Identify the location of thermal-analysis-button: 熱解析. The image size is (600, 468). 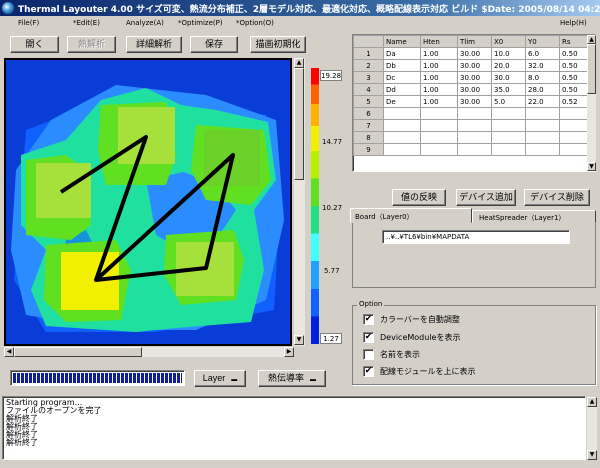
(91, 44).